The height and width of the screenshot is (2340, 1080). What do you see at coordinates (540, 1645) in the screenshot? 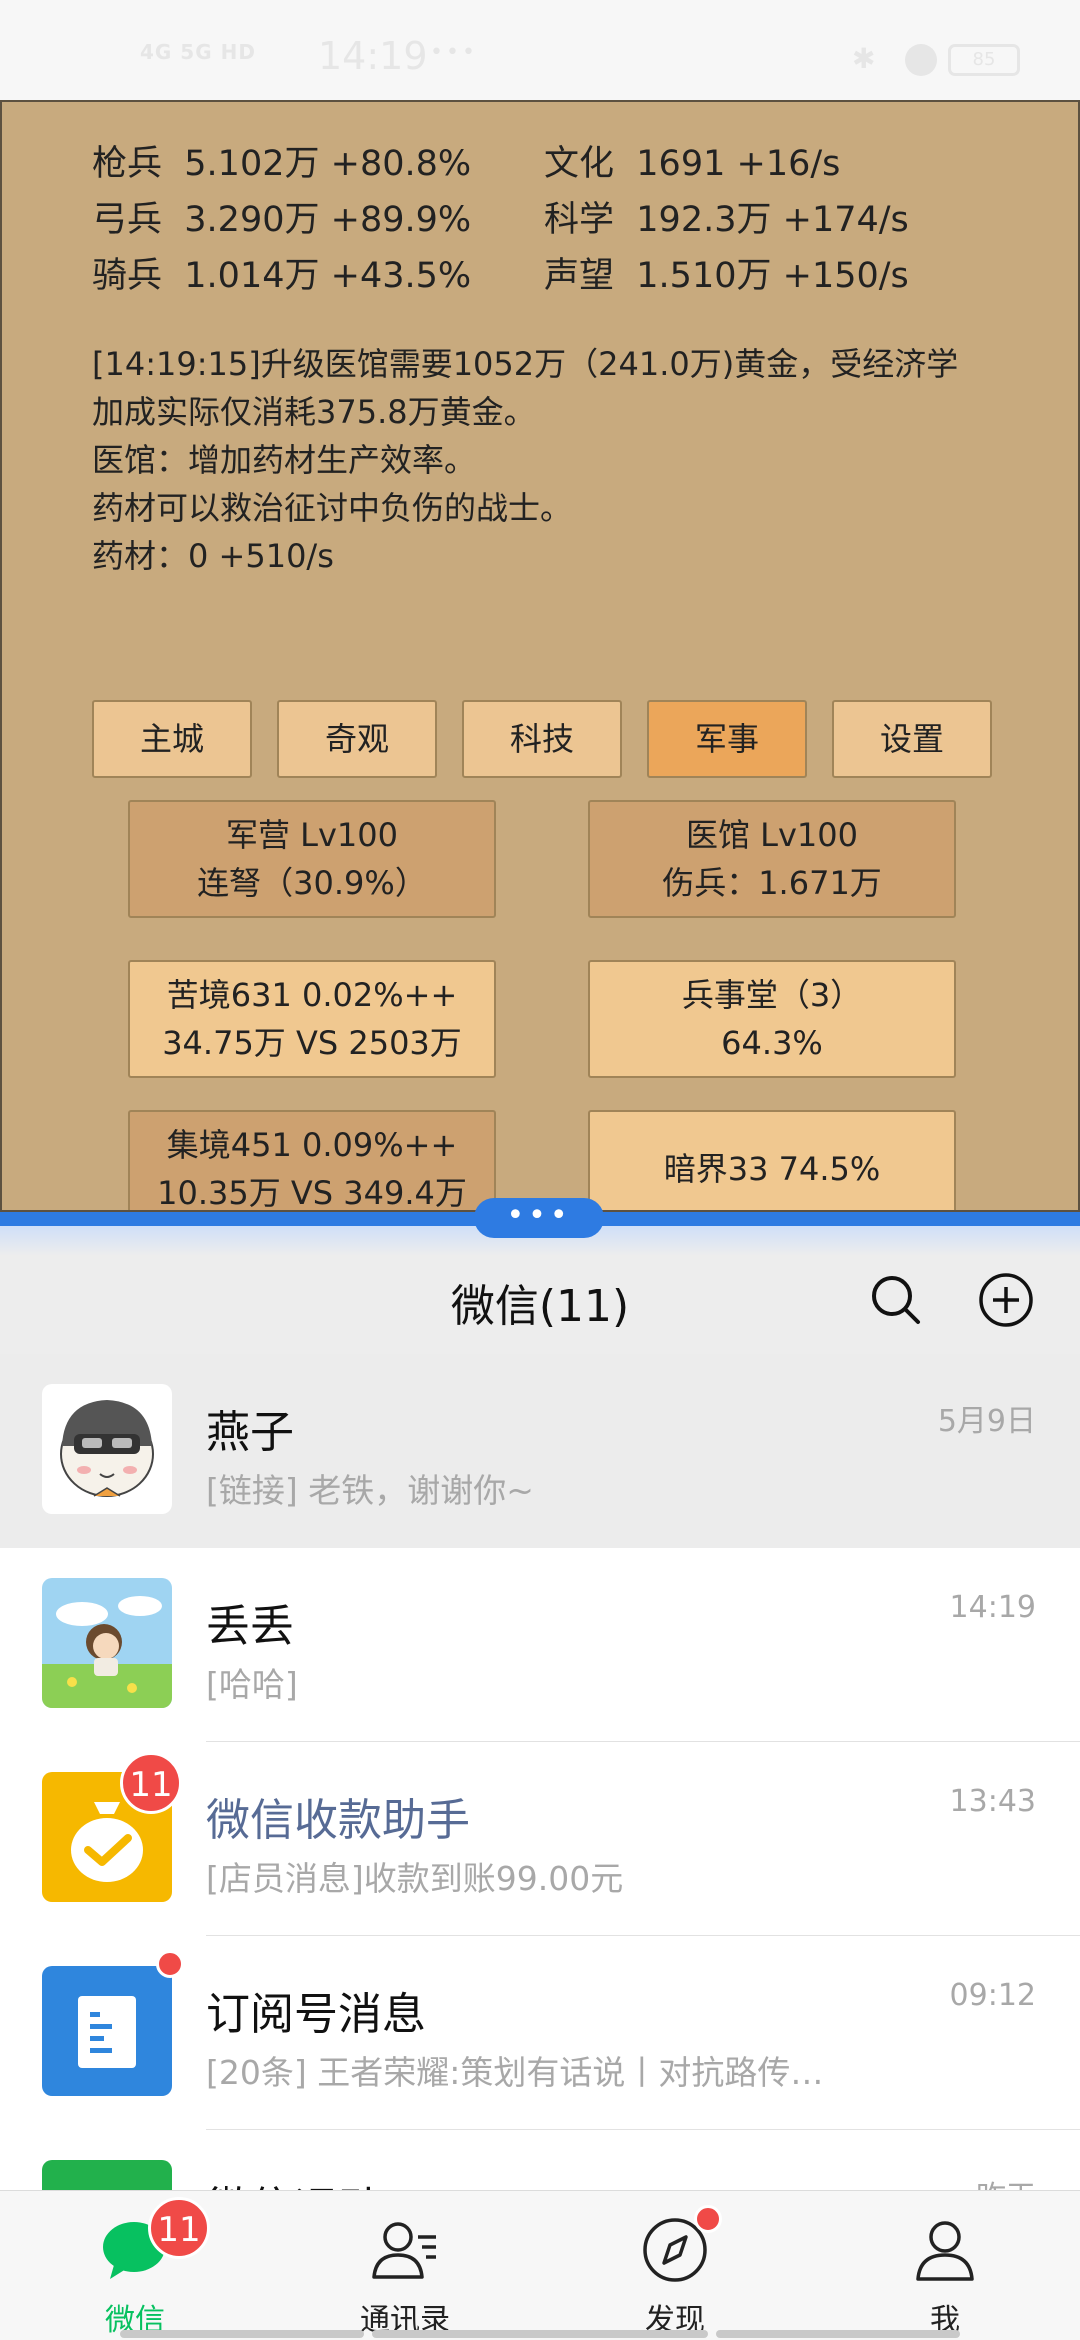
I see `chat-item-diudiu: 丢丢 [哈哈] 14:19` at bounding box center [540, 1645].